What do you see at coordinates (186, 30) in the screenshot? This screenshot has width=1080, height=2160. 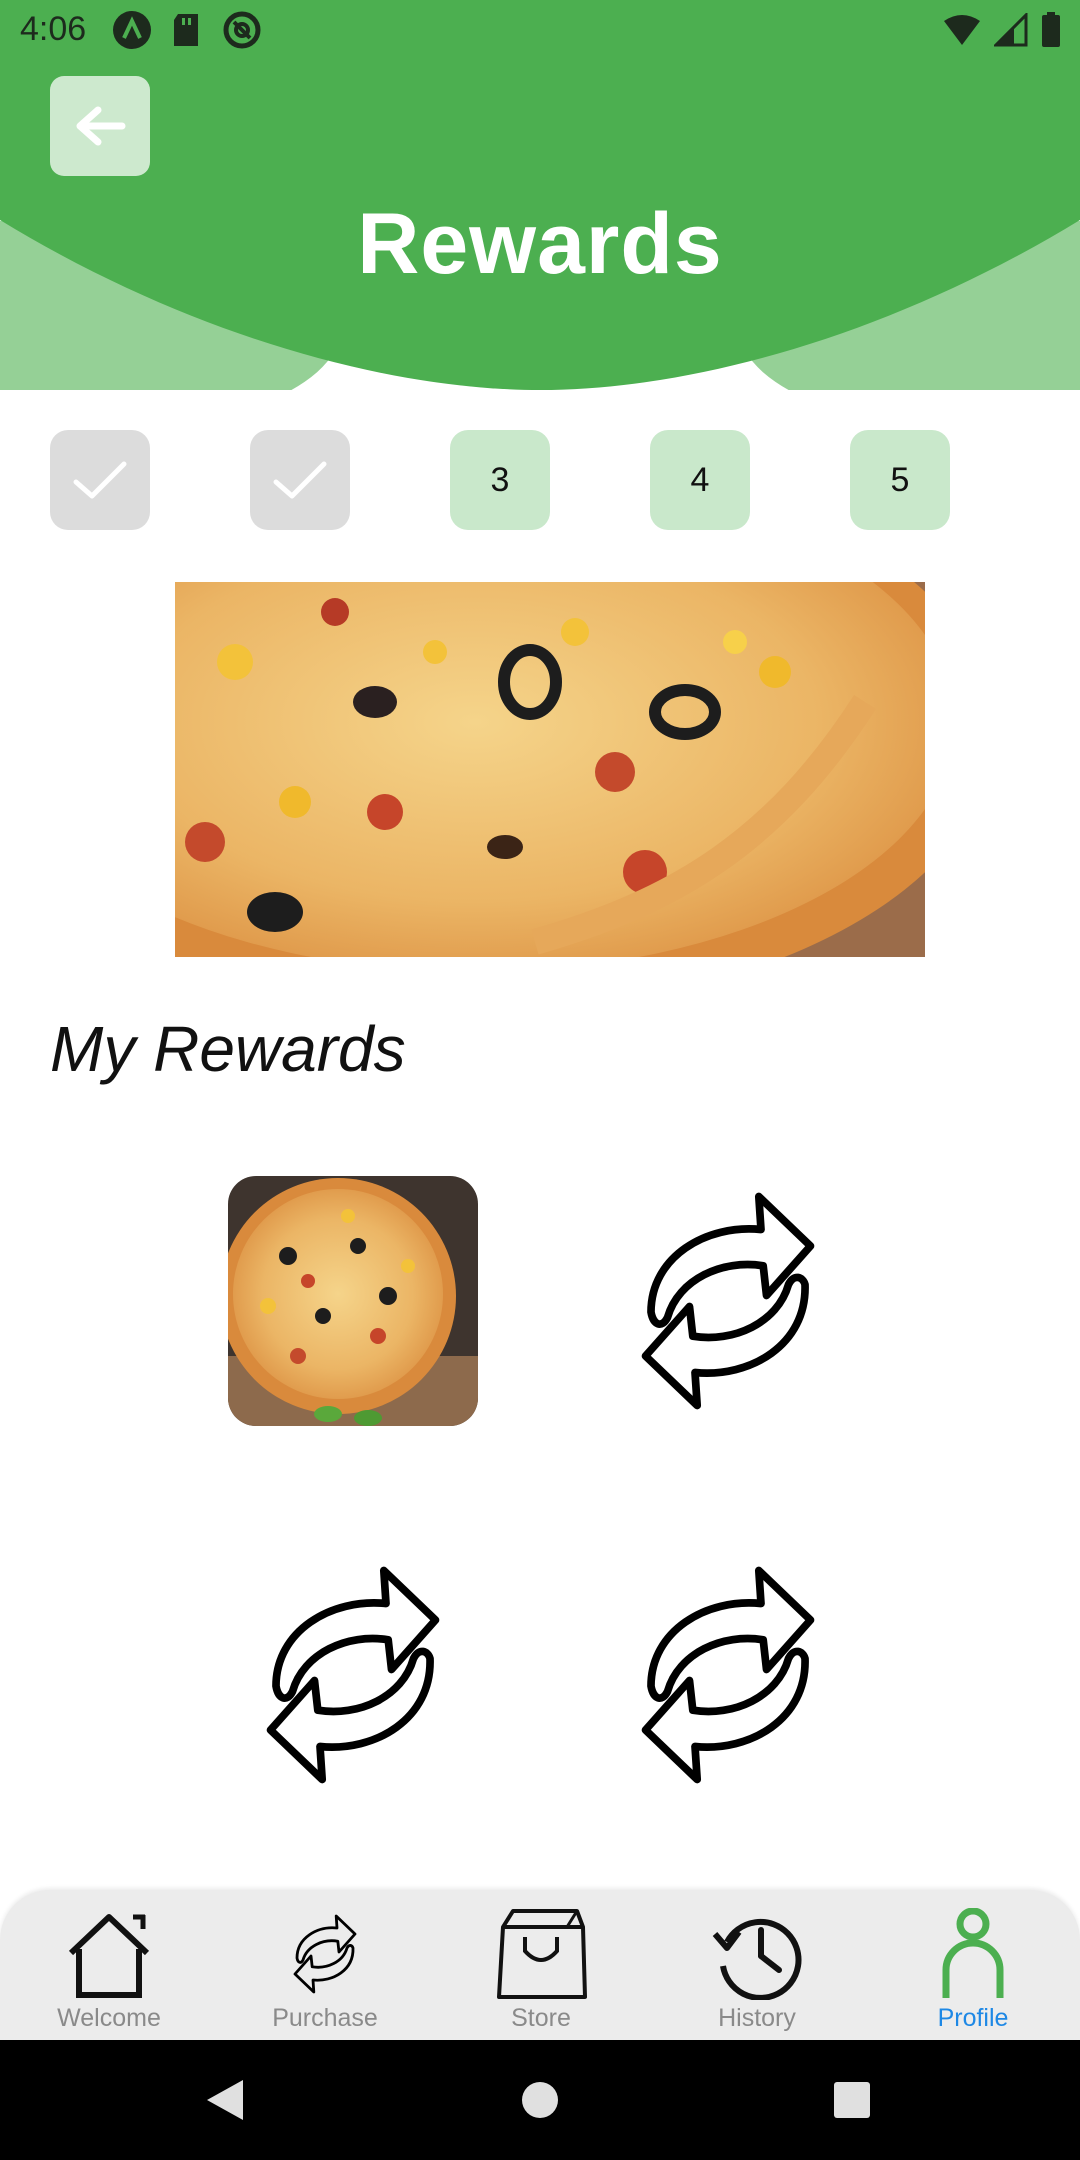 I see `sd-card-icon` at bounding box center [186, 30].